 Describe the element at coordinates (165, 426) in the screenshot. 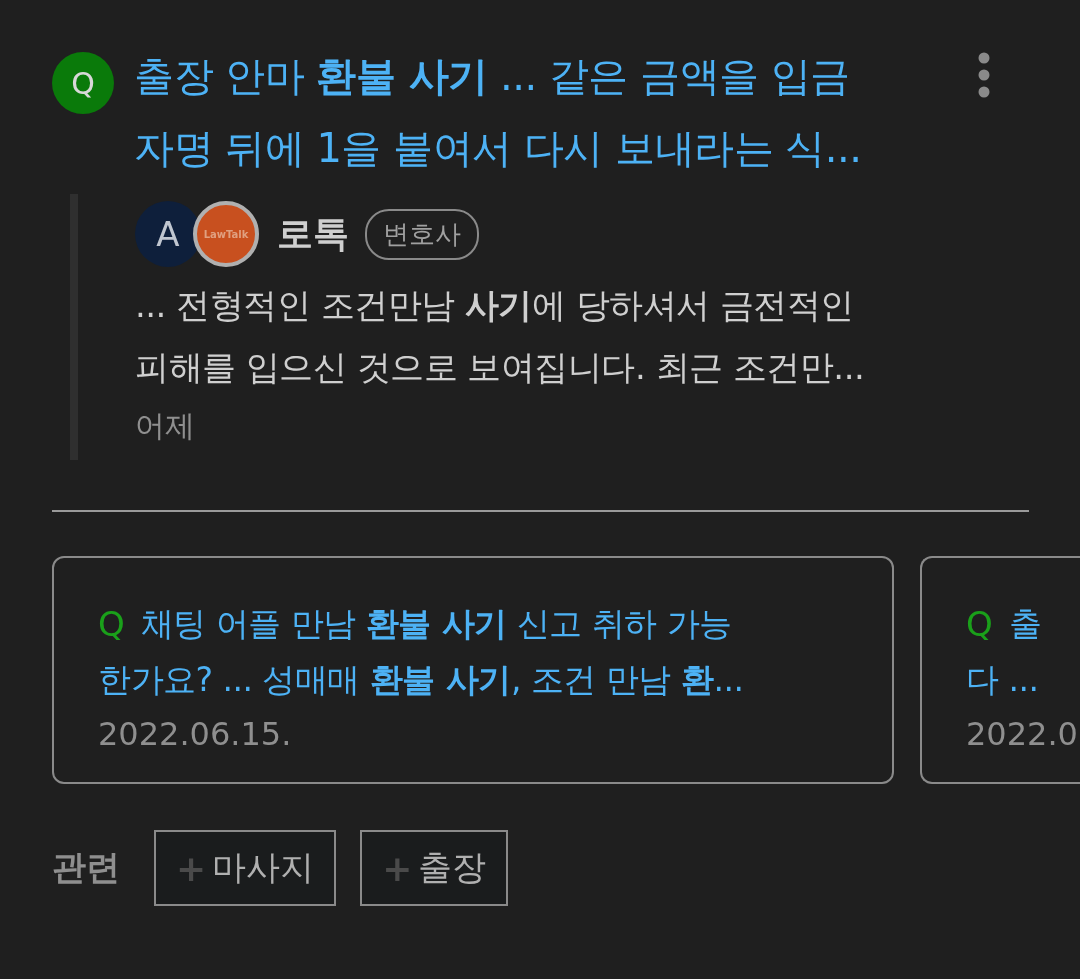

I see `answer-time: 어제` at that location.